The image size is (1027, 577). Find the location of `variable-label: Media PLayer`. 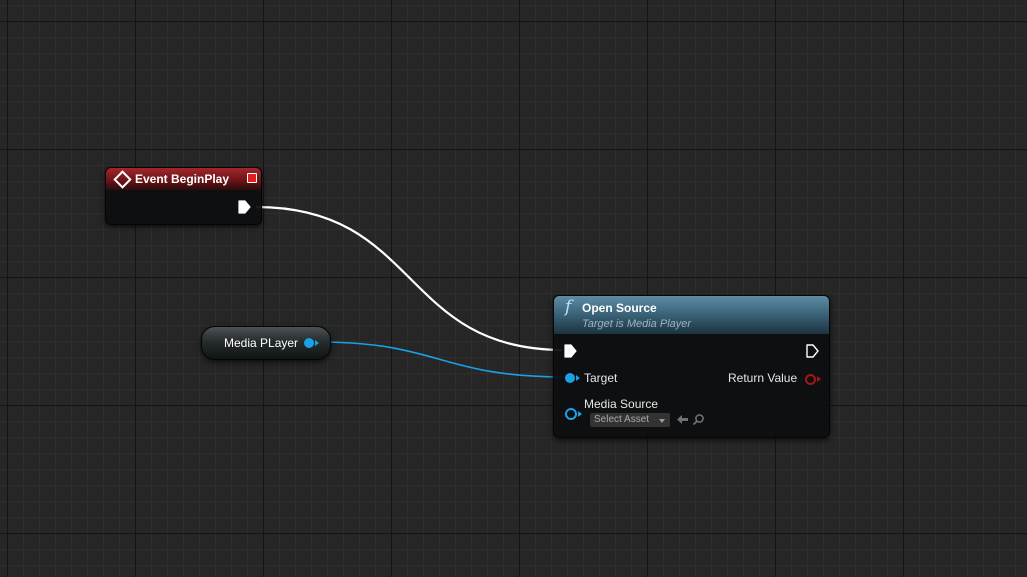

variable-label: Media PLayer is located at coordinates (261, 343).